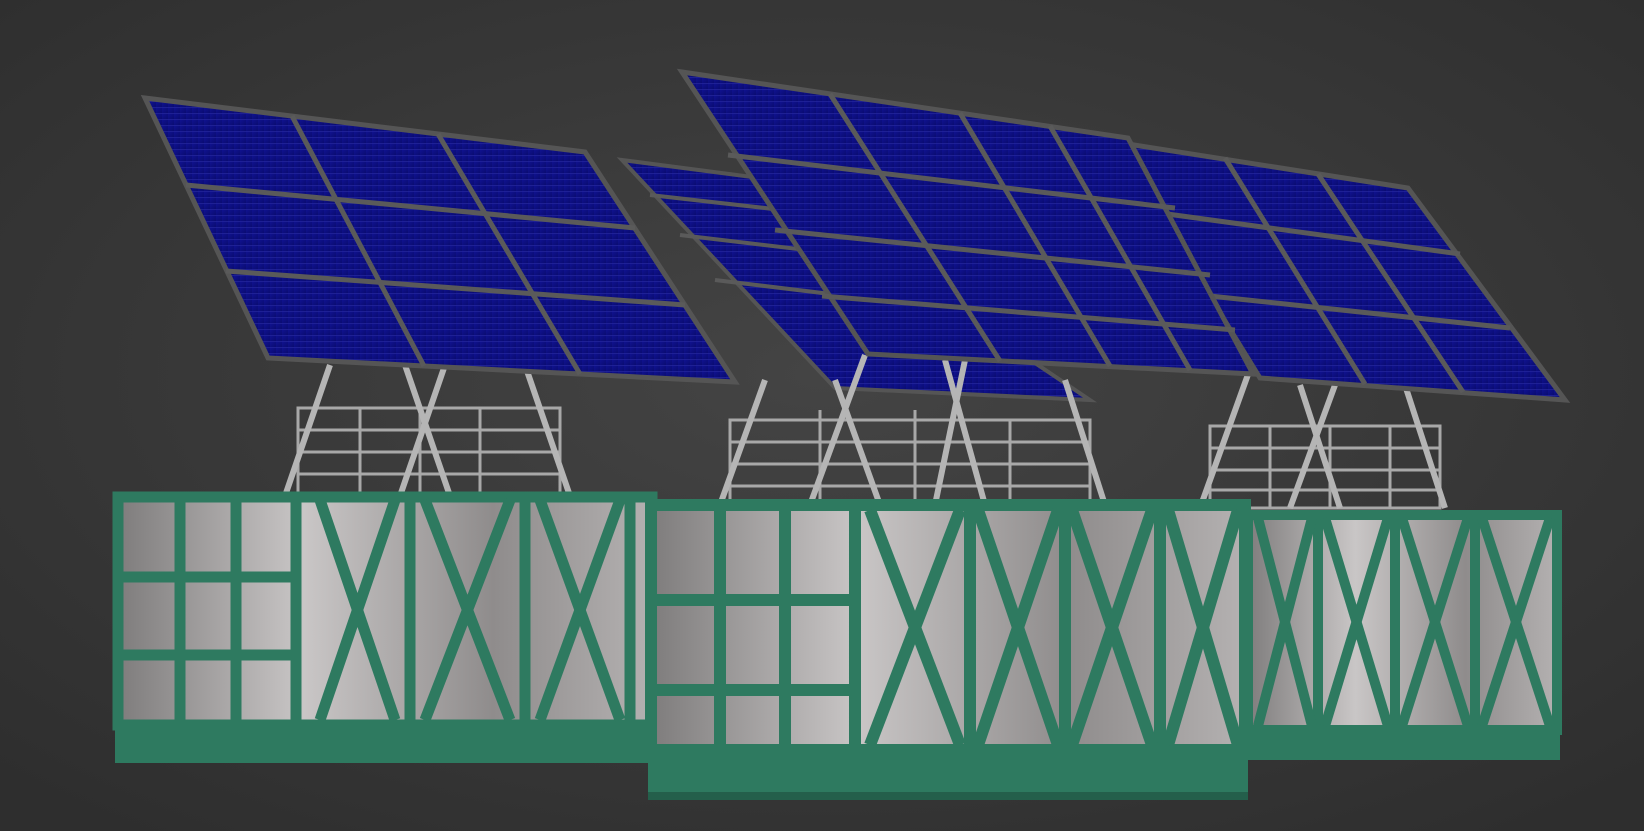 Image resolution: width=1644 pixels, height=831 pixels. Describe the element at coordinates (1402, 635) in the screenshot. I see `container-right` at that location.